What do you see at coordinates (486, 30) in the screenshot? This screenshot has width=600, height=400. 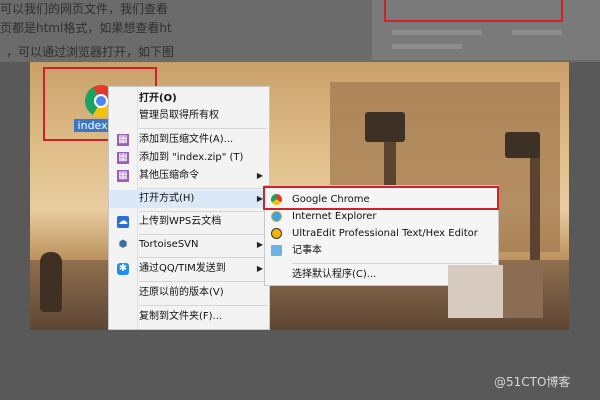 I see `previous-screenshot` at bounding box center [486, 30].